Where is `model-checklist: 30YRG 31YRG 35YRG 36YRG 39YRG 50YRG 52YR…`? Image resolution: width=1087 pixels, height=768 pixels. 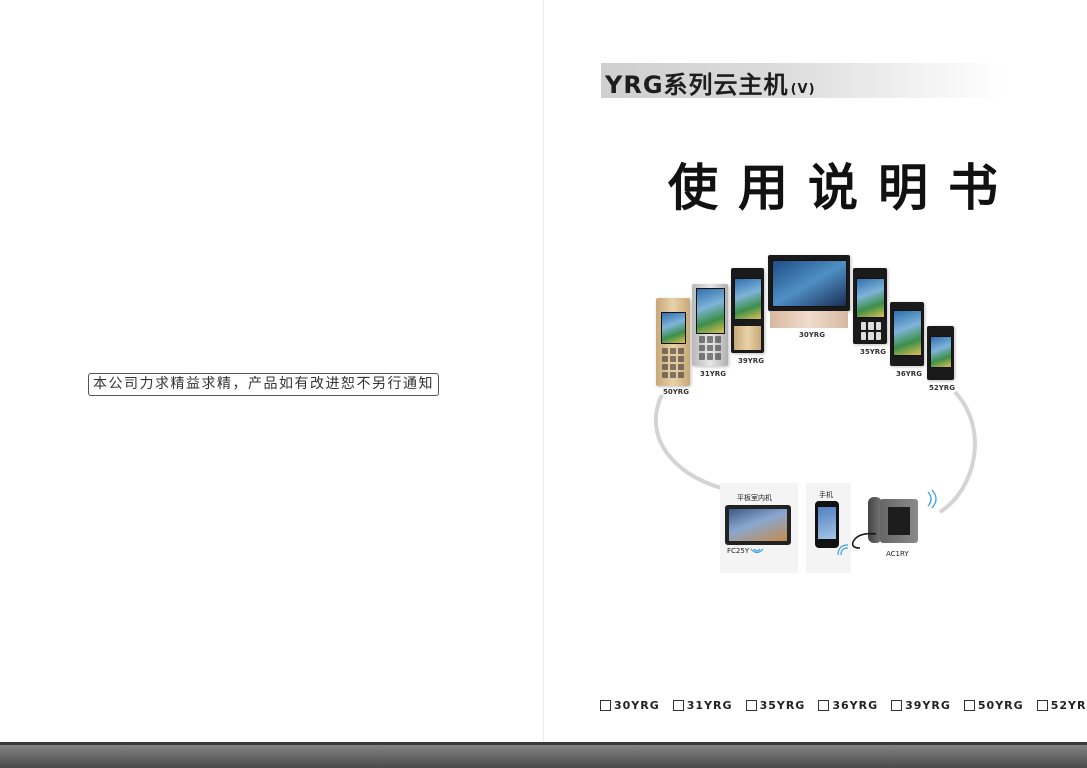 model-checklist: 30YRG 31YRG 35YRG 36YRG 39YRG 50YRG 52YR… is located at coordinates (843, 705).